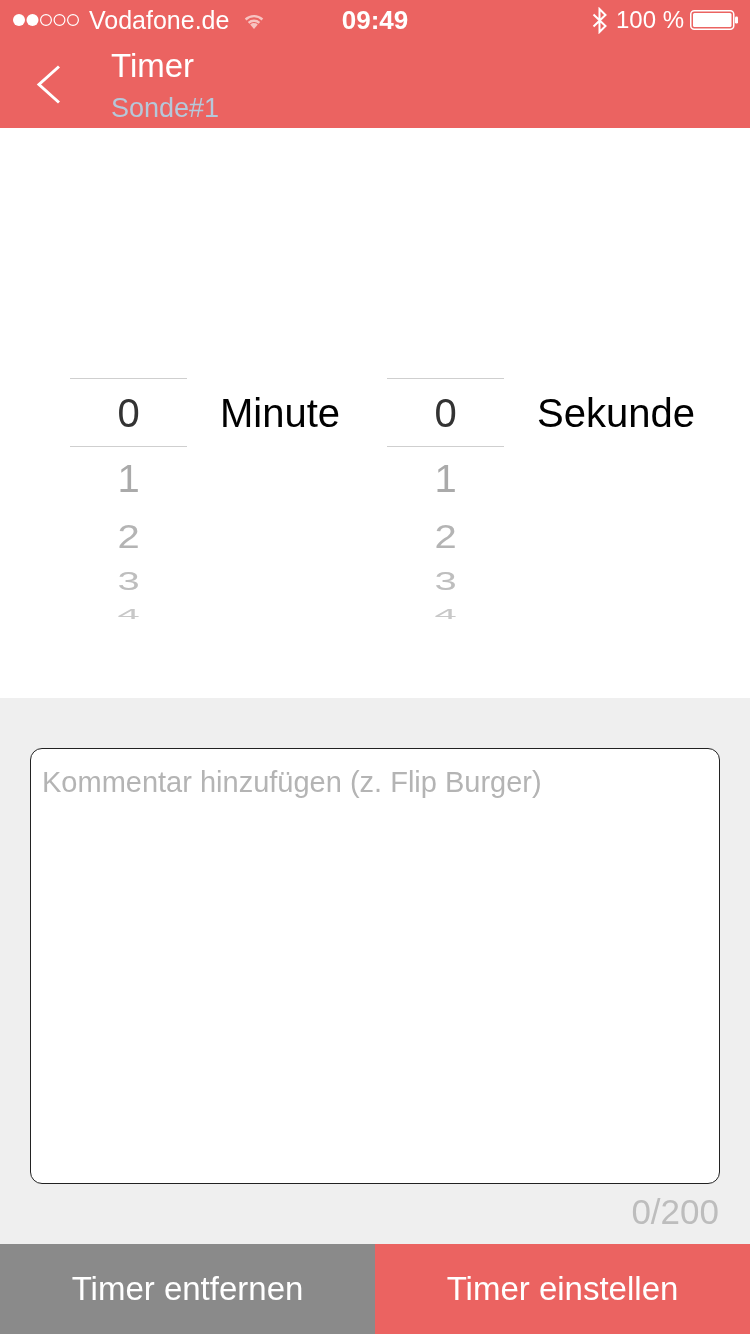  I want to click on screen-title: Timer, so click(153, 65).